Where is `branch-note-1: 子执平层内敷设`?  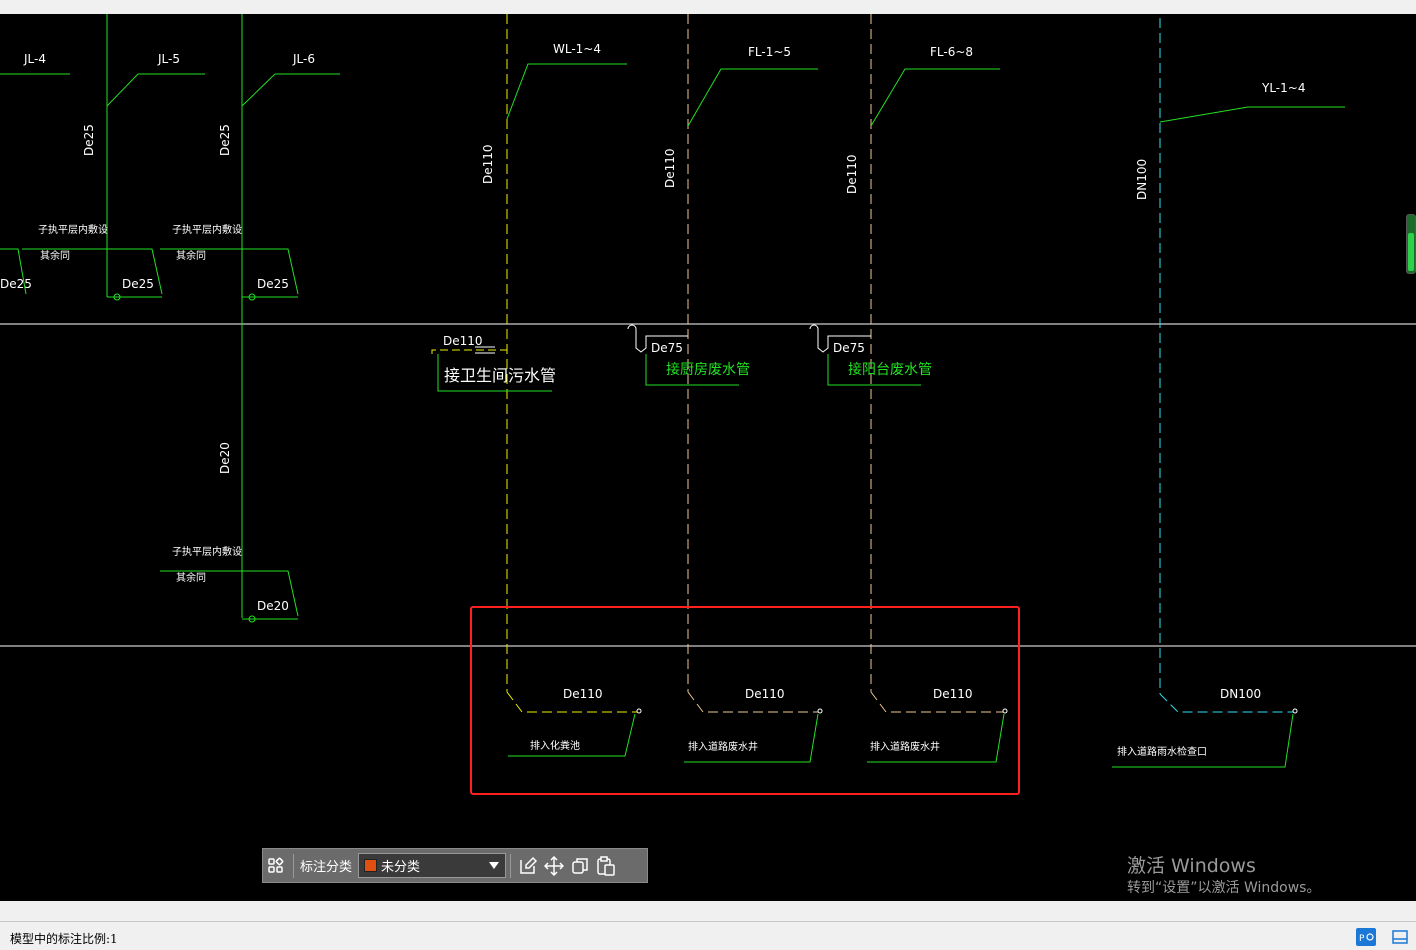
branch-note-1: 子执平层内敷设 is located at coordinates (207, 229).